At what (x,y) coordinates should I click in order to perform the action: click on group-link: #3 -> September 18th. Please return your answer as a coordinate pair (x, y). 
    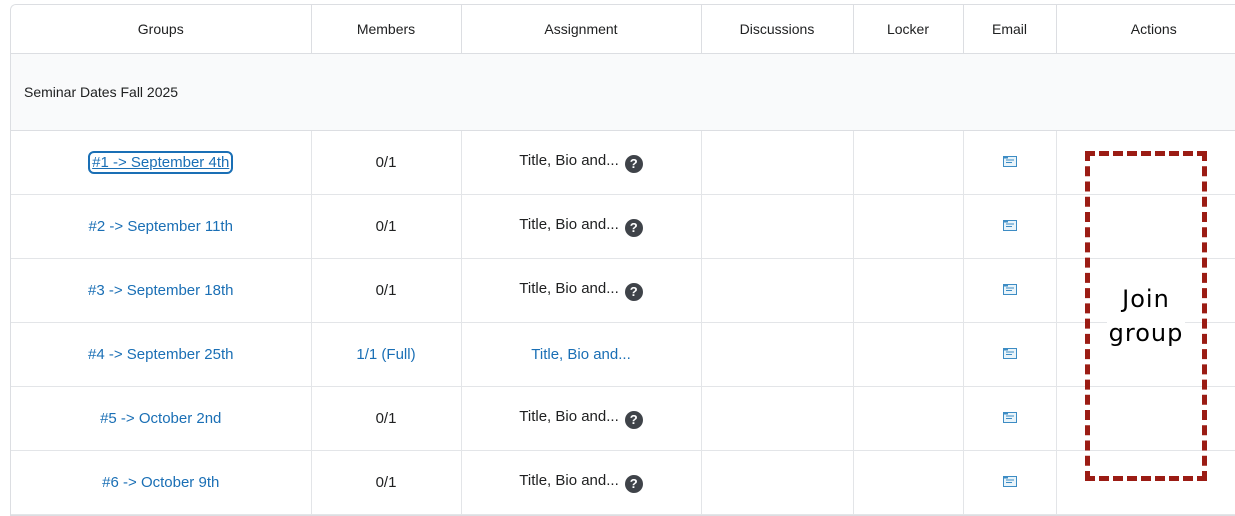
    Looking at the image, I should click on (161, 290).